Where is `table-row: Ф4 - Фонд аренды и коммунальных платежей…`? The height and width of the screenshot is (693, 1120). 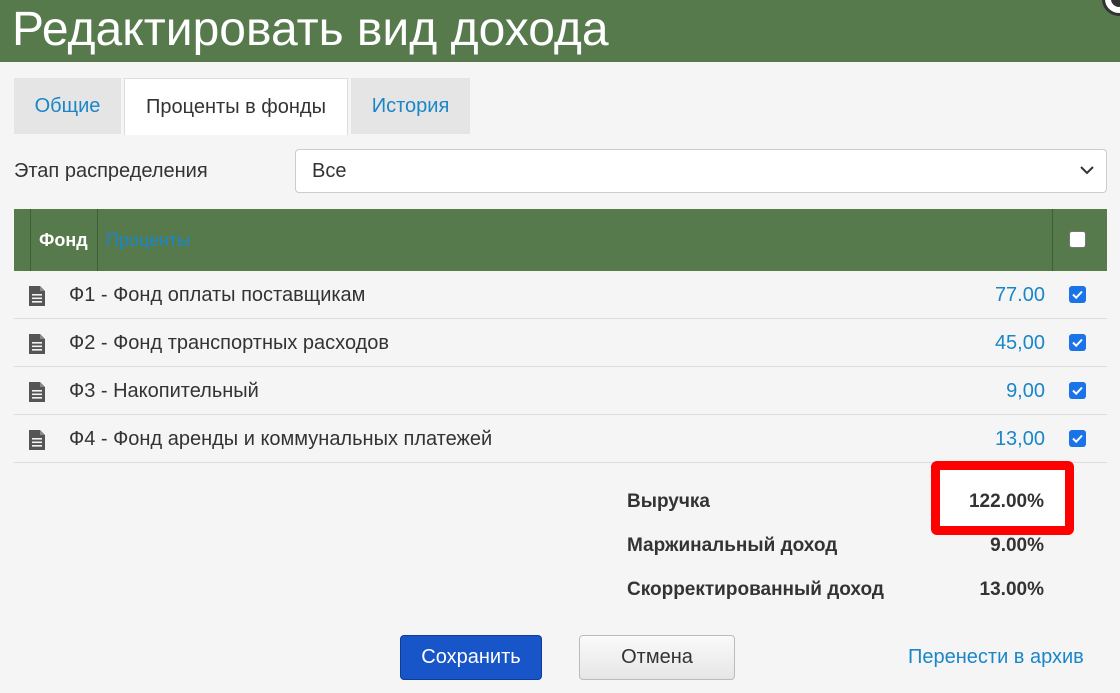
table-row: Ф4 - Фонд аренды и коммунальных платежей… is located at coordinates (560, 439).